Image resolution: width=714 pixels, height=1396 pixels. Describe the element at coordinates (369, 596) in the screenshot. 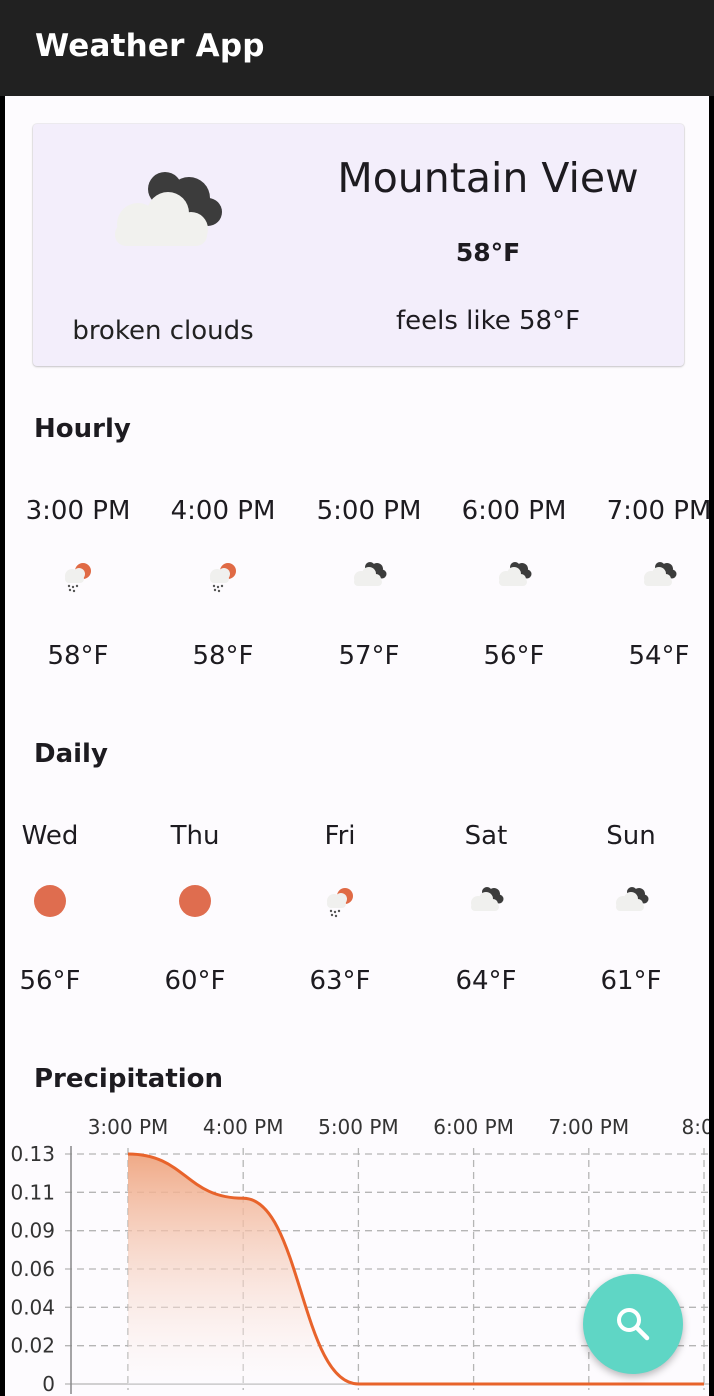

I see `hourly-item: 5:00 PM 57°F` at that location.